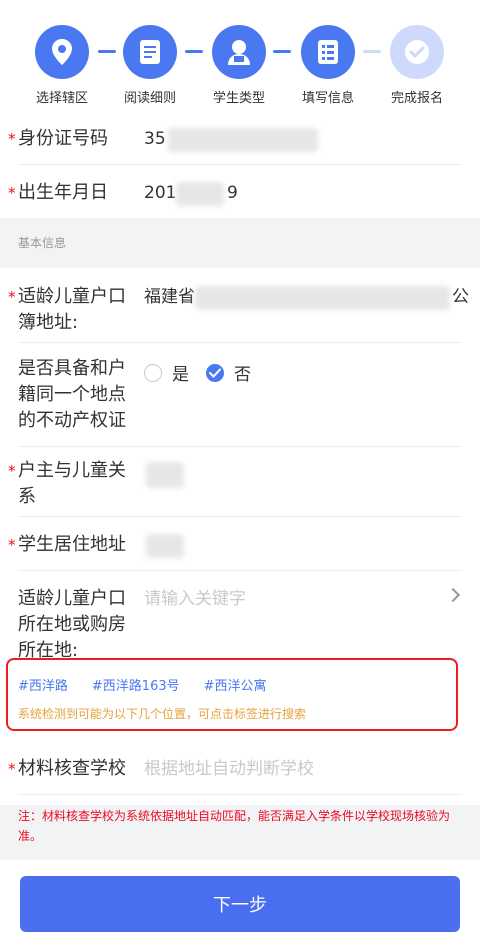 The image size is (480, 938). Describe the element at coordinates (240, 626) in the screenshot. I see `location-row: 适龄儿童户口所在地或购房所在地: 请输入关键字` at that location.